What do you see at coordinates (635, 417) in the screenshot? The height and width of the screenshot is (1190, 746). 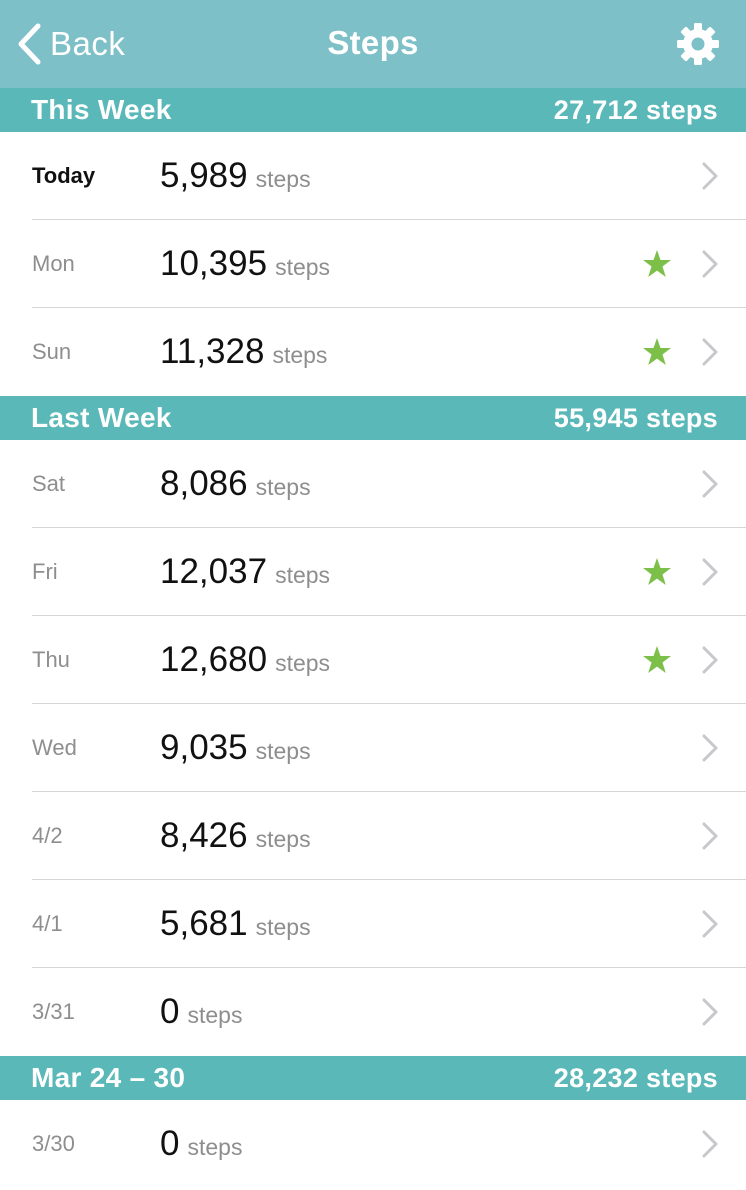 I see `section-total: 55,945 steps` at bounding box center [635, 417].